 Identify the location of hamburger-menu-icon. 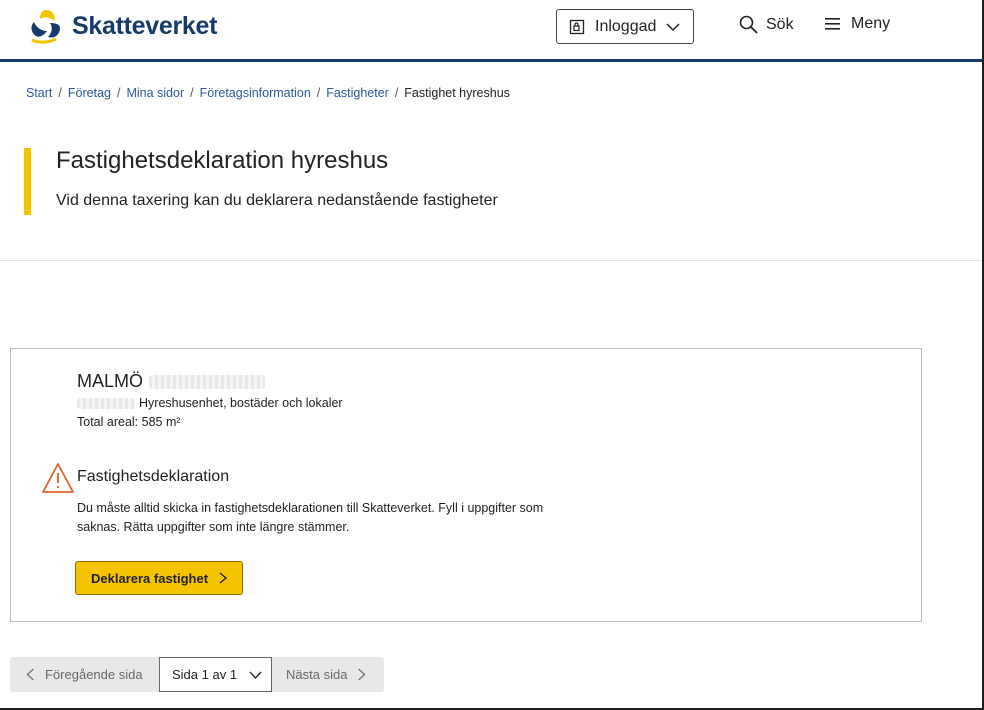
(832, 24).